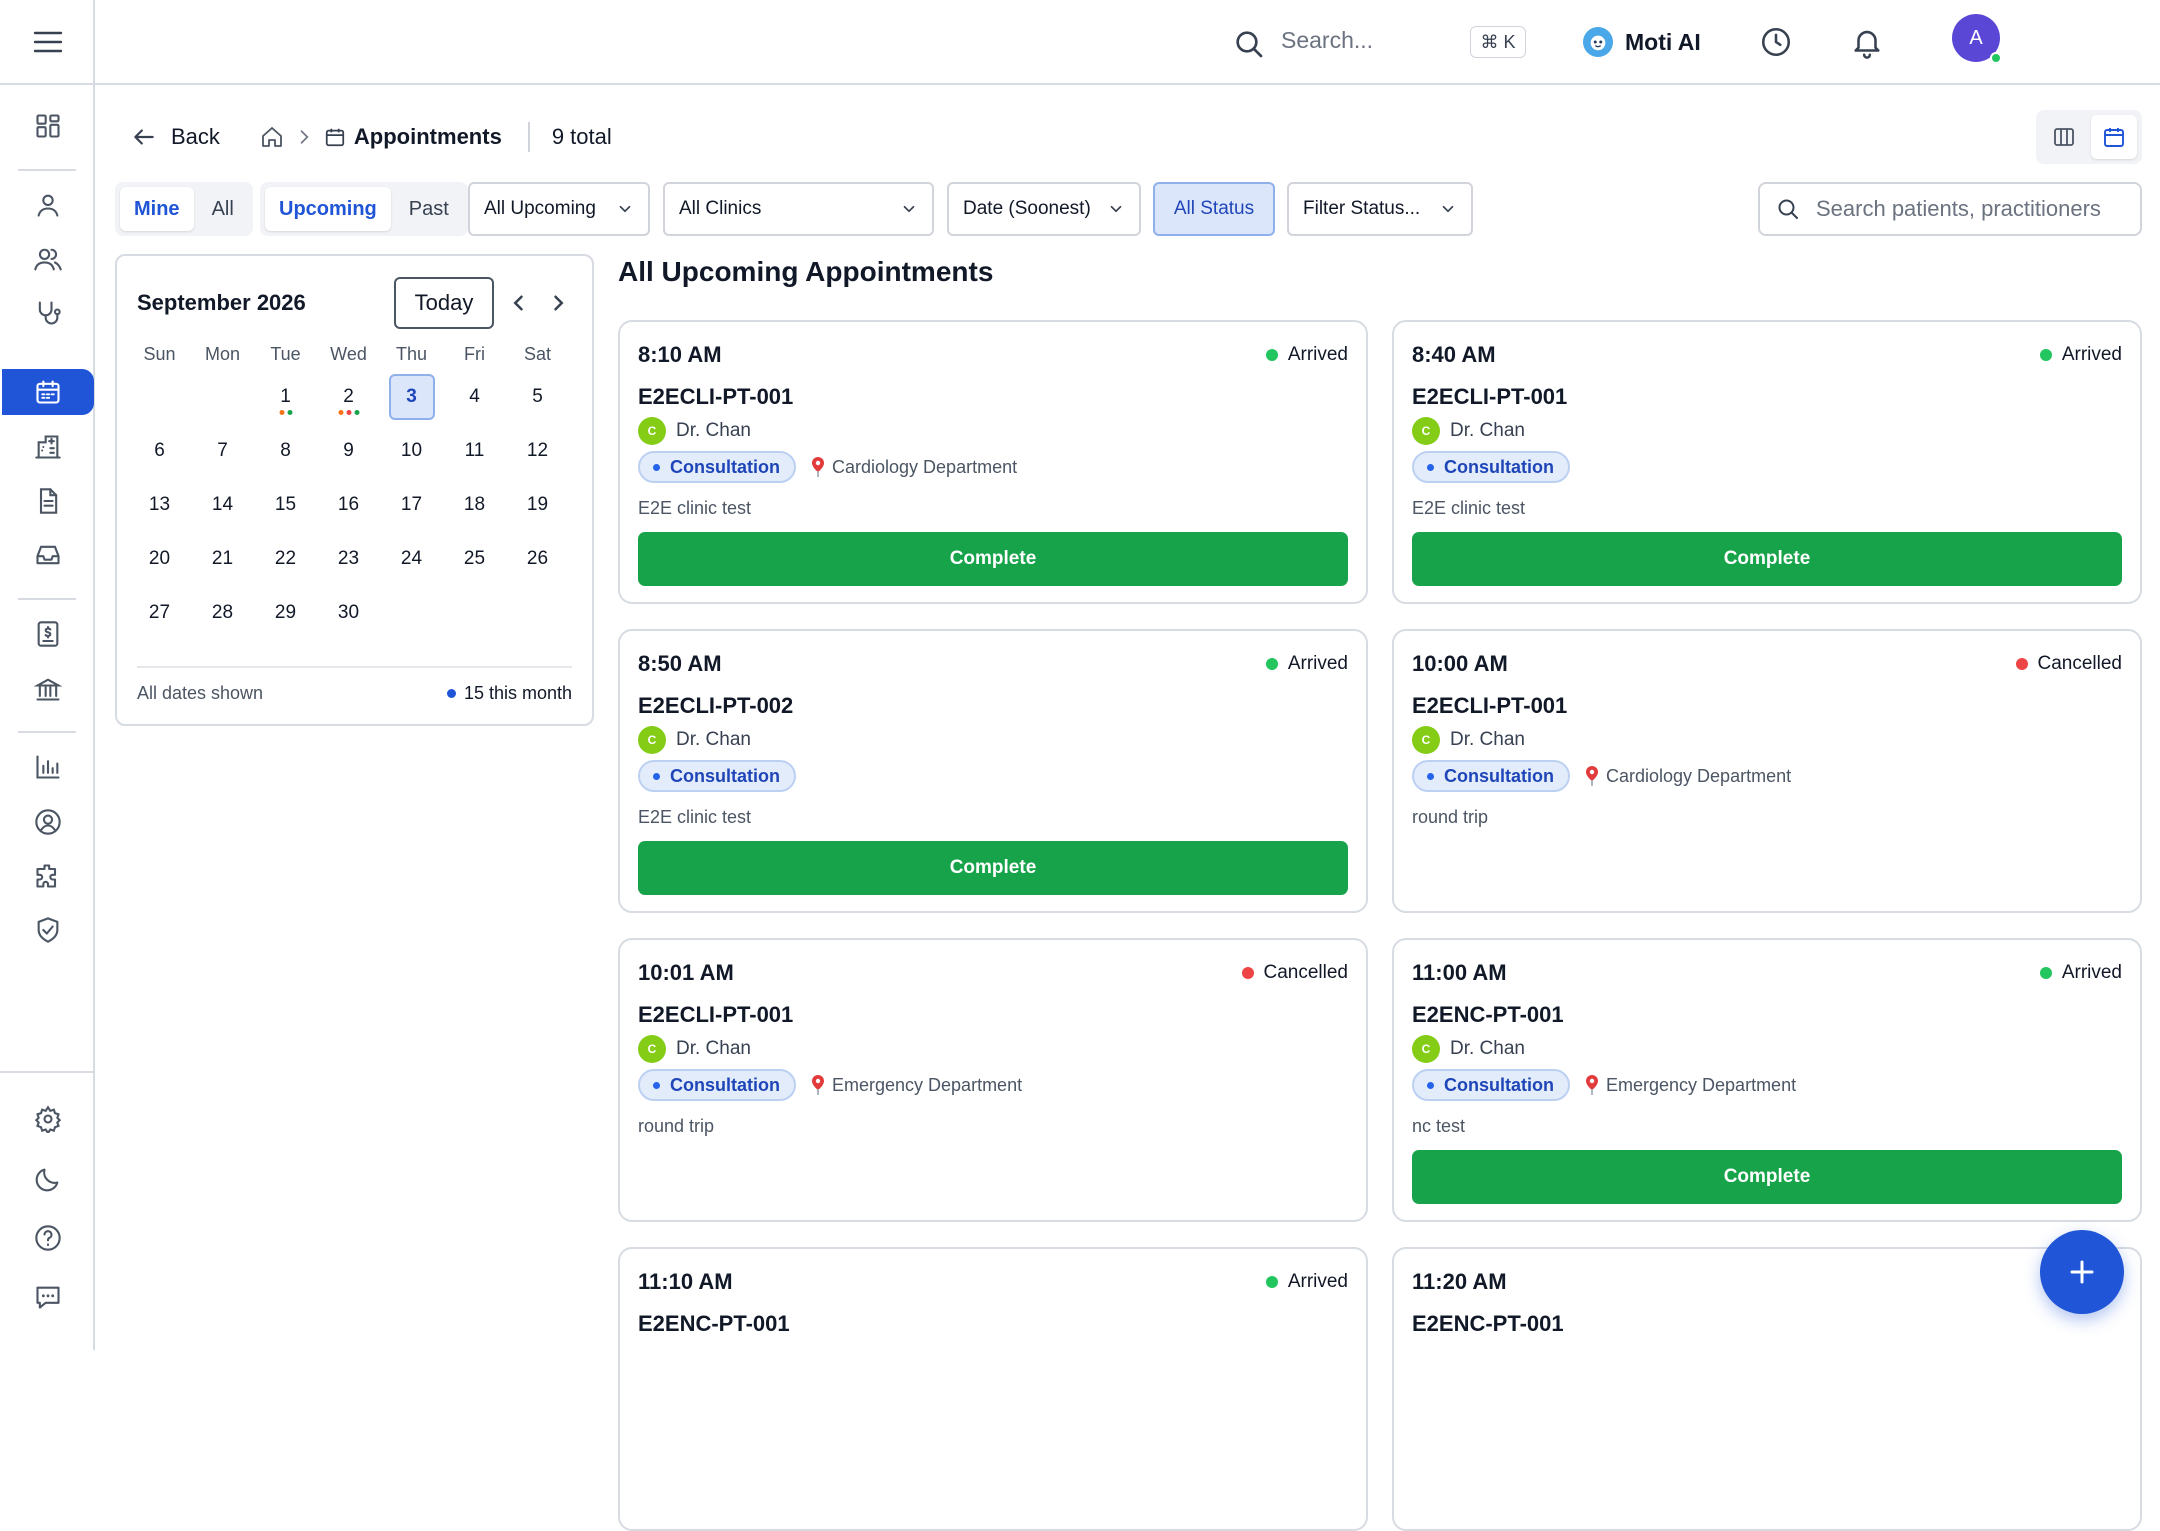  I want to click on clinic-building-icon, so click(48, 447).